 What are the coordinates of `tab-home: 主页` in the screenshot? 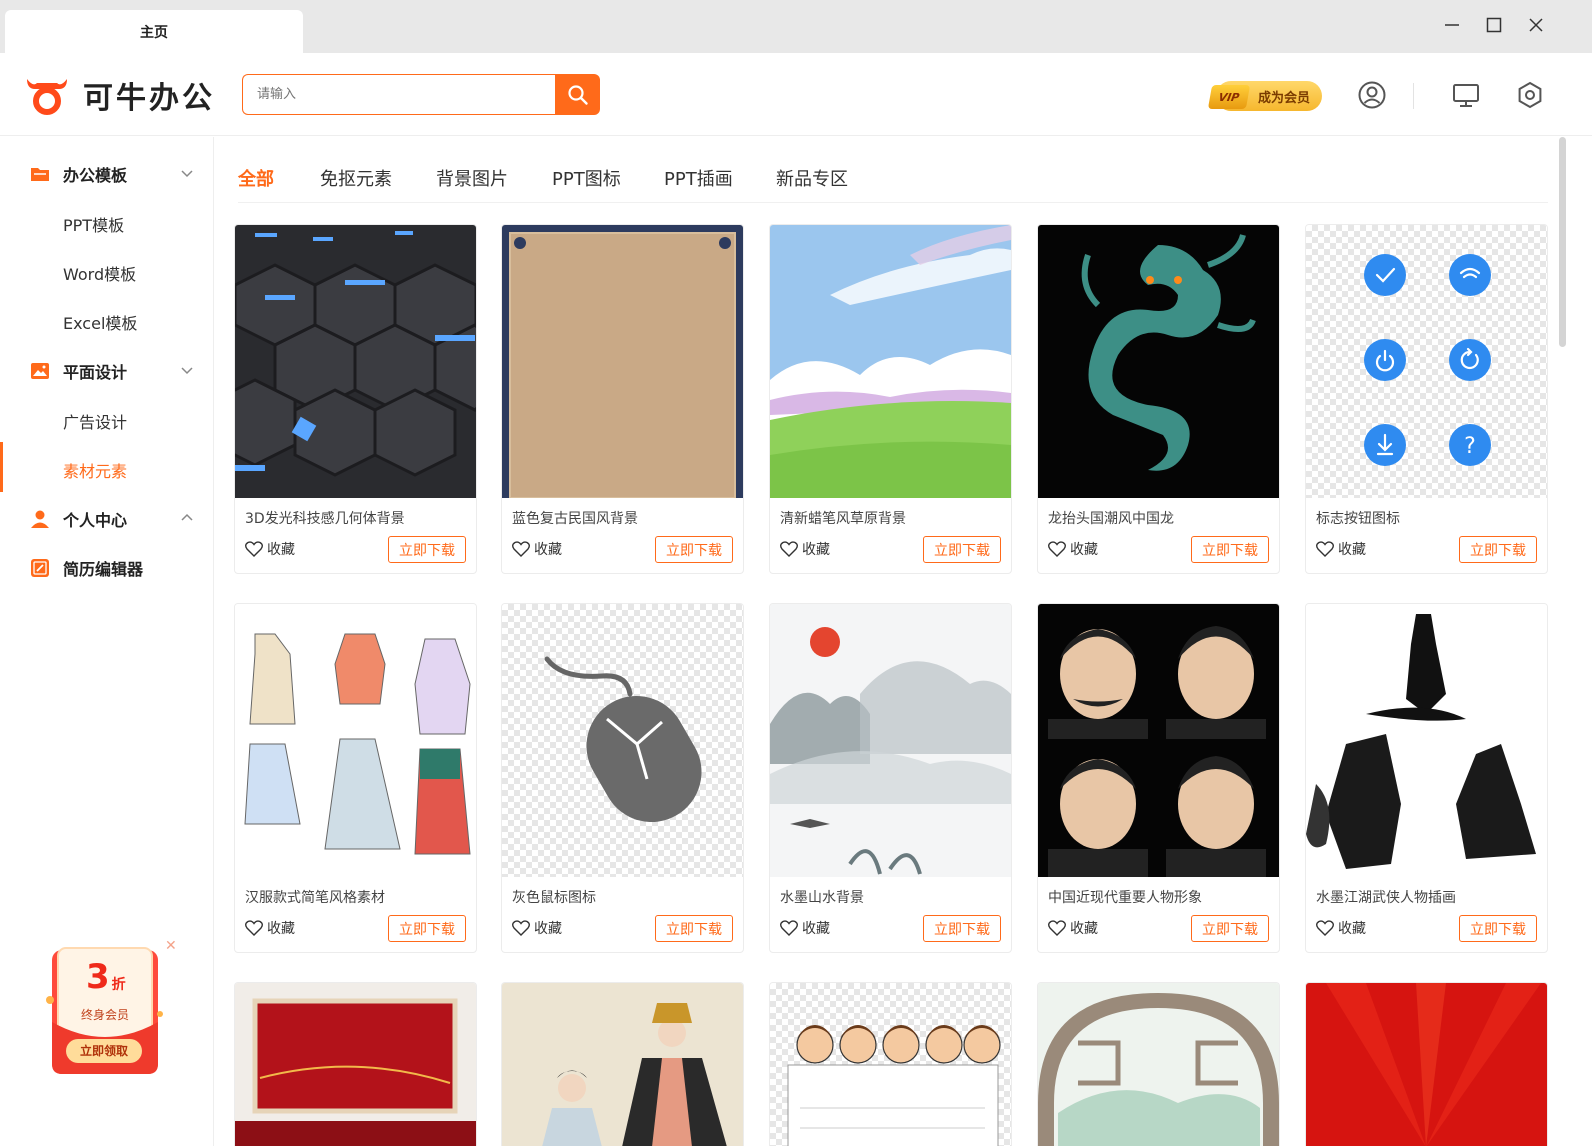 It's located at (154, 31).